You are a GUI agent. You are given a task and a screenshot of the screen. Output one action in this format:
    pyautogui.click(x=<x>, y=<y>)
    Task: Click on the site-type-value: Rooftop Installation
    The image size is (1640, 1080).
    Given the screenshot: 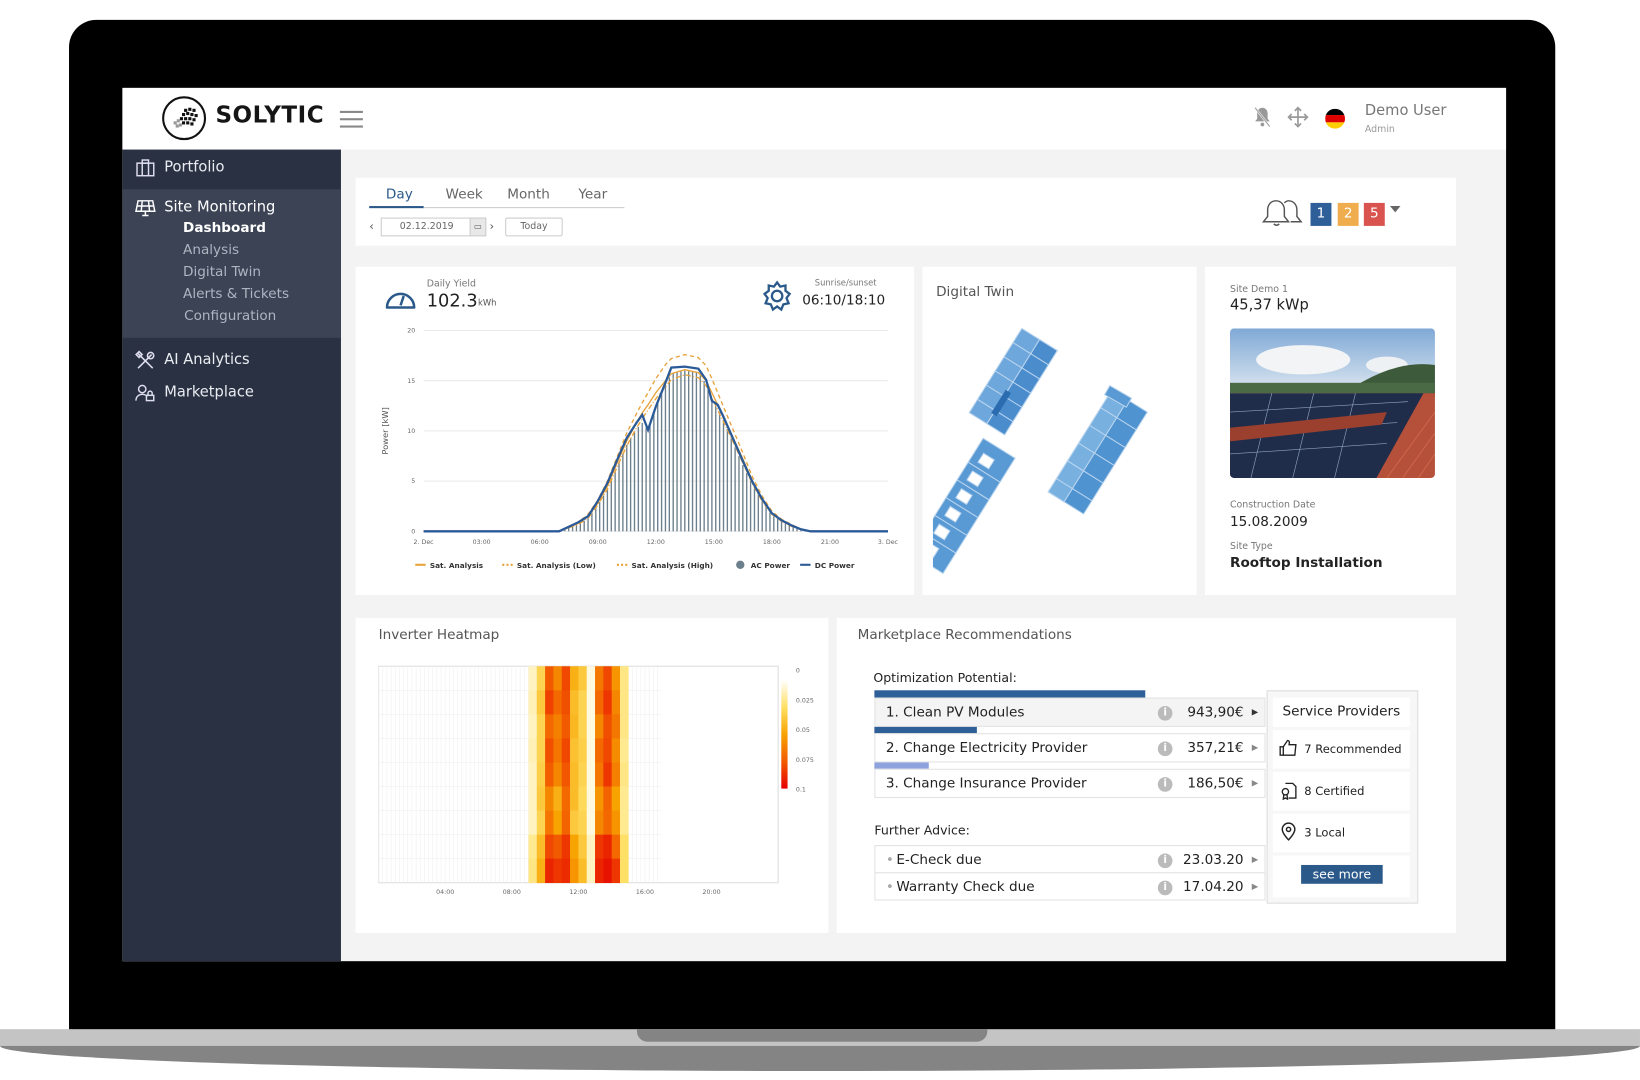 What is the action you would take?
    pyautogui.click(x=1306, y=563)
    